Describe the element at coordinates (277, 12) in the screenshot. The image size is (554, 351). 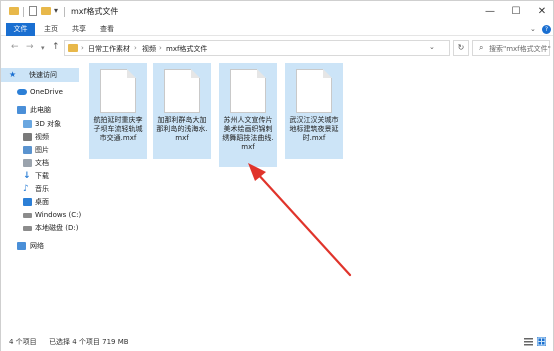
I see `title-bar: ▾ mxf格式文件 — ☐ ✕` at that location.